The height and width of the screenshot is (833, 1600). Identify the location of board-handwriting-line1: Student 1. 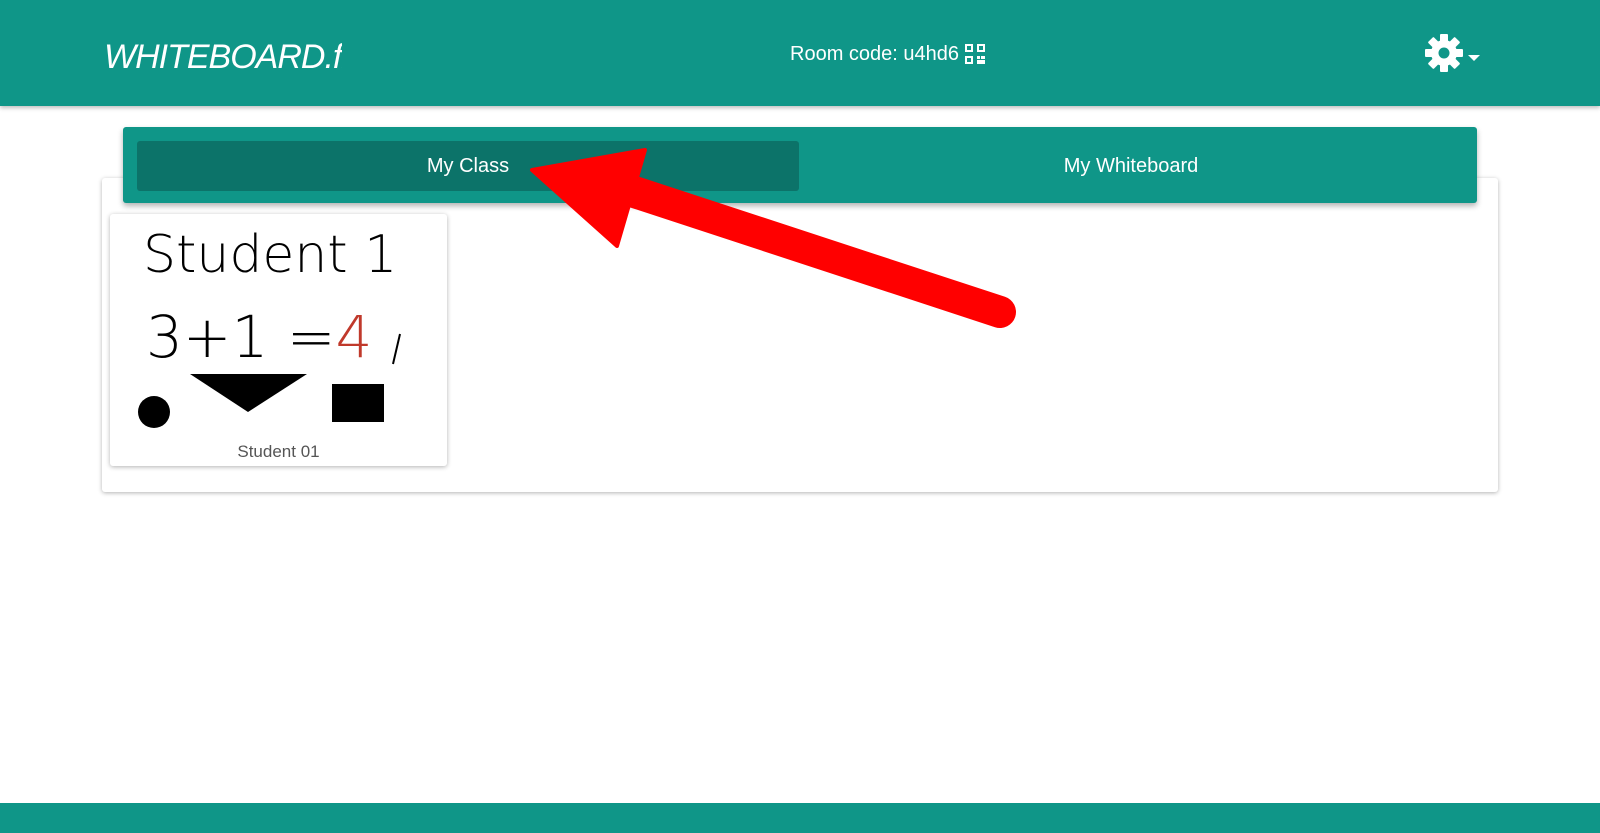
(270, 255).